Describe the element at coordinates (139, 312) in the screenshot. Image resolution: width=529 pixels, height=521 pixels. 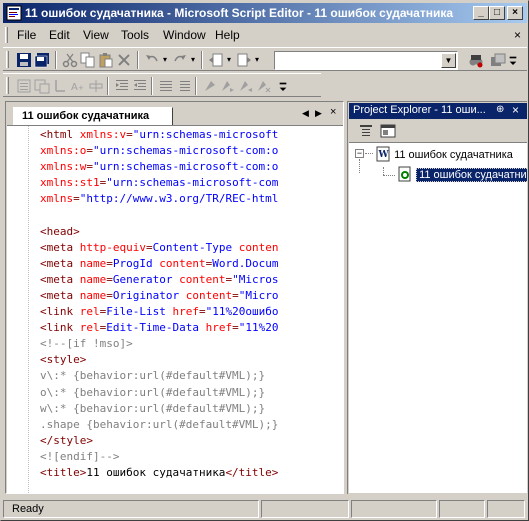
I see `code-token: File-List` at that location.